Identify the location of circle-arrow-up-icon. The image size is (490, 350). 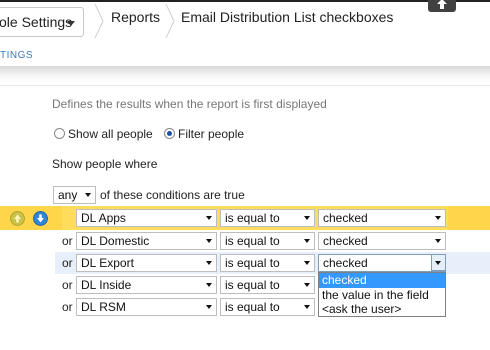
(17, 218).